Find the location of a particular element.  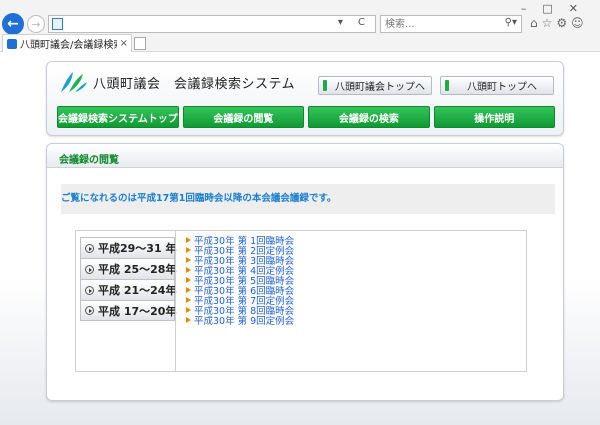

window-controls: –□✕ is located at coordinates (557, 8).